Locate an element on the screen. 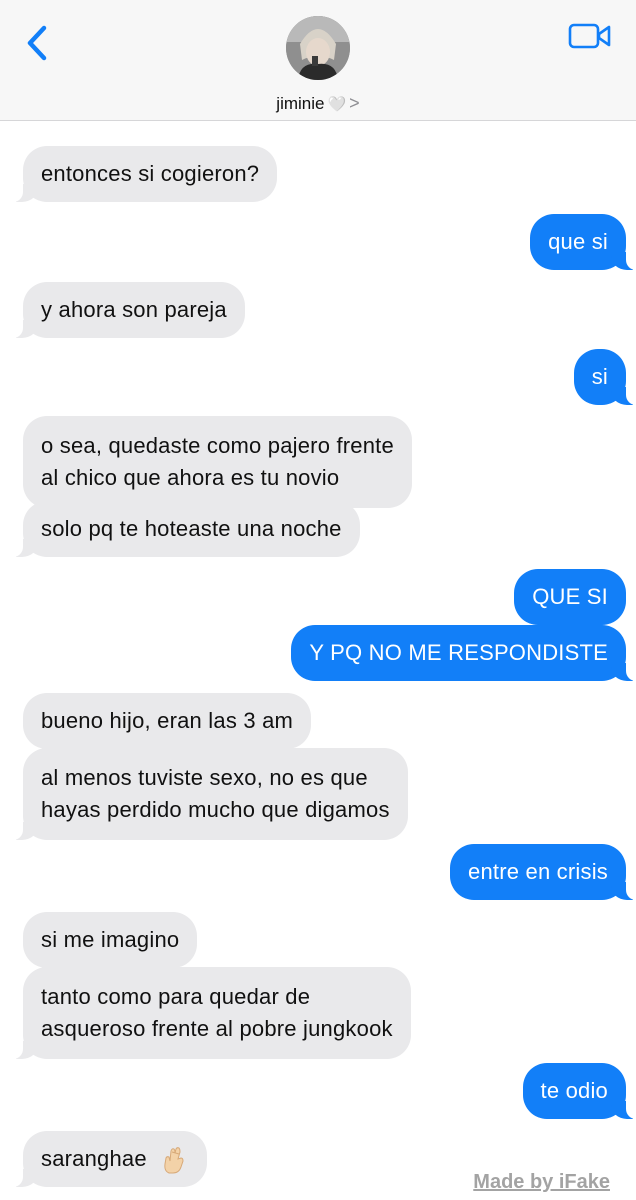 The height and width of the screenshot is (1200, 636). back-chevron-icon is located at coordinates (37, 43).